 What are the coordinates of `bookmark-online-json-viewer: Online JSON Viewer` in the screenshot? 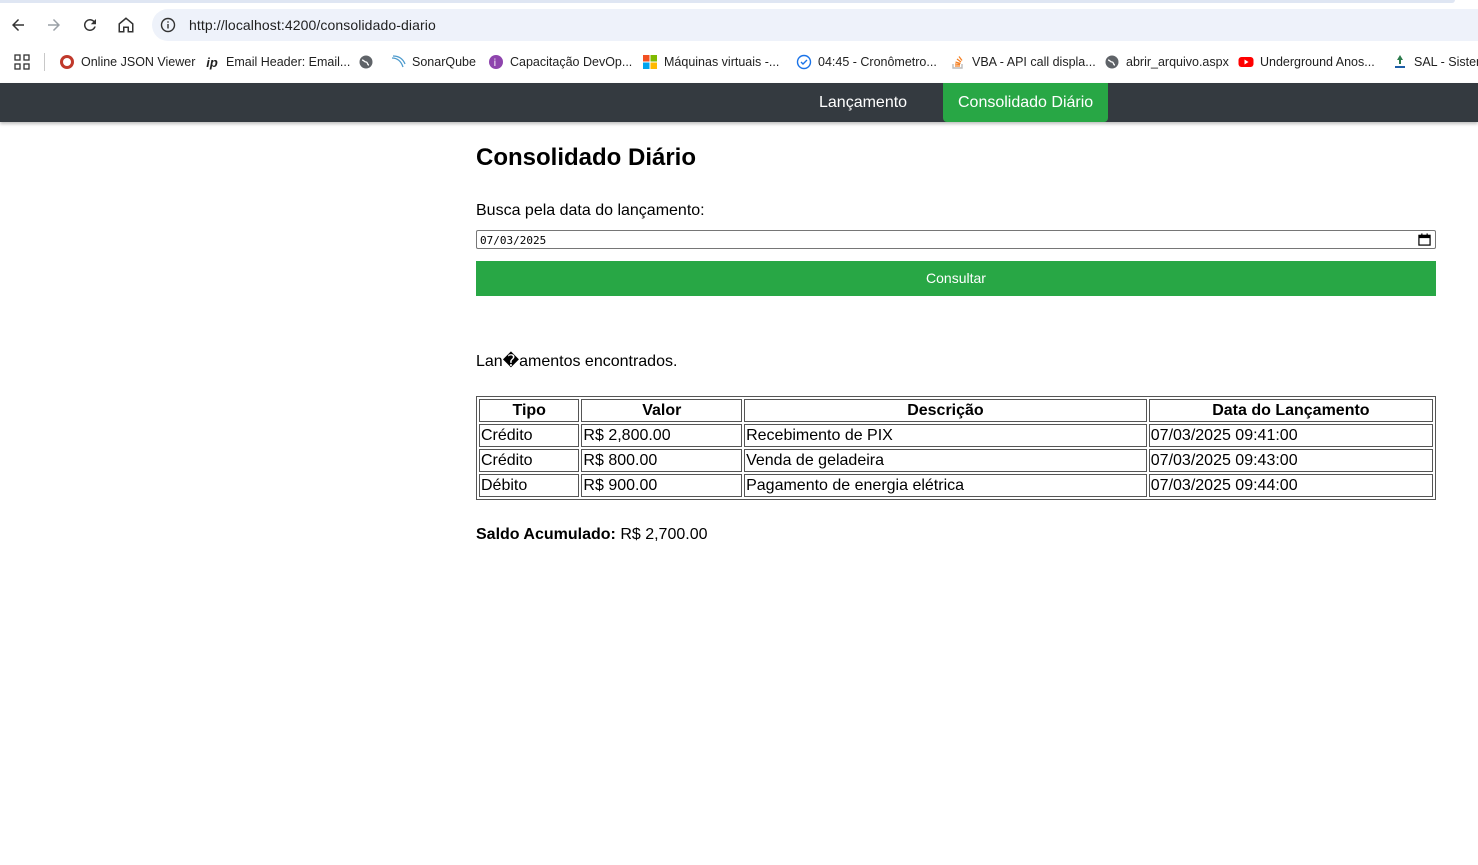 It's located at (127, 62).